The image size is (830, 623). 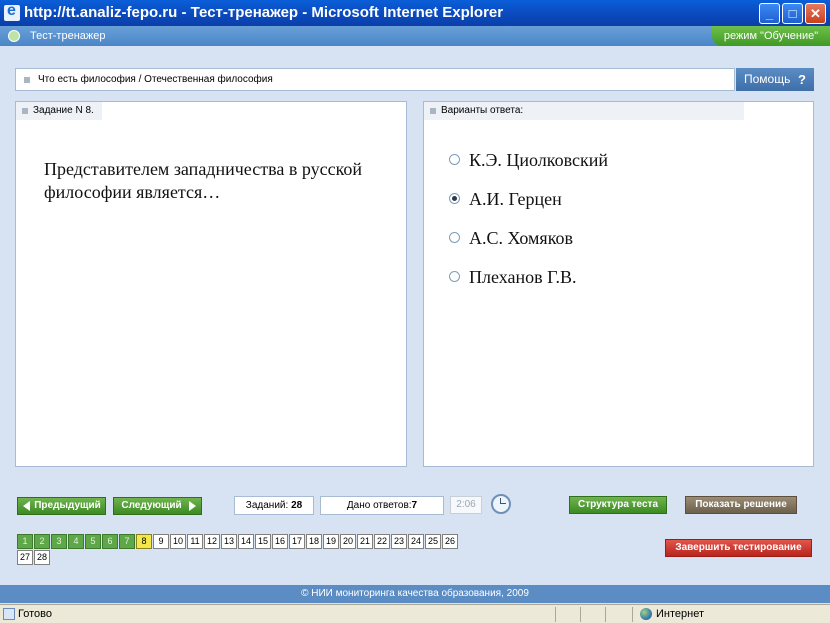 What do you see at coordinates (680, 614) in the screenshot?
I see `security-zone: Интернет` at bounding box center [680, 614].